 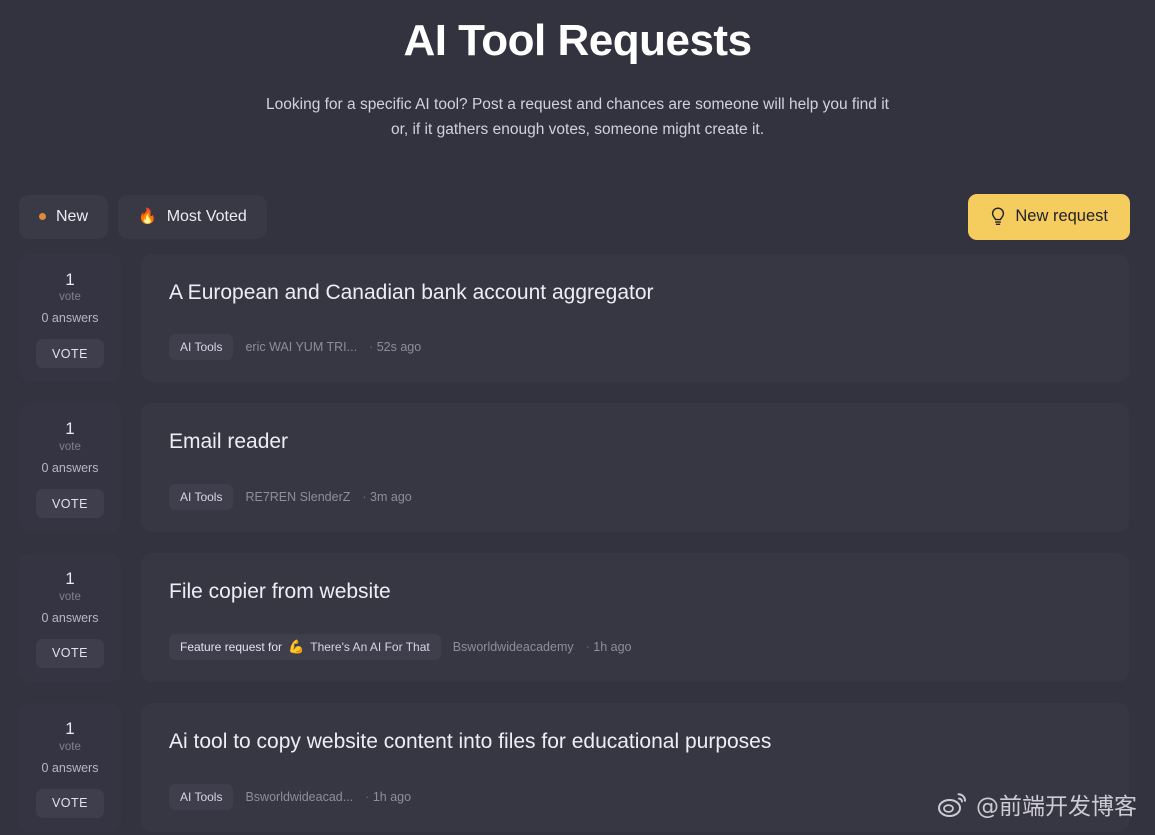 I want to click on badge-label: There's An AI For That, so click(x=370, y=646).